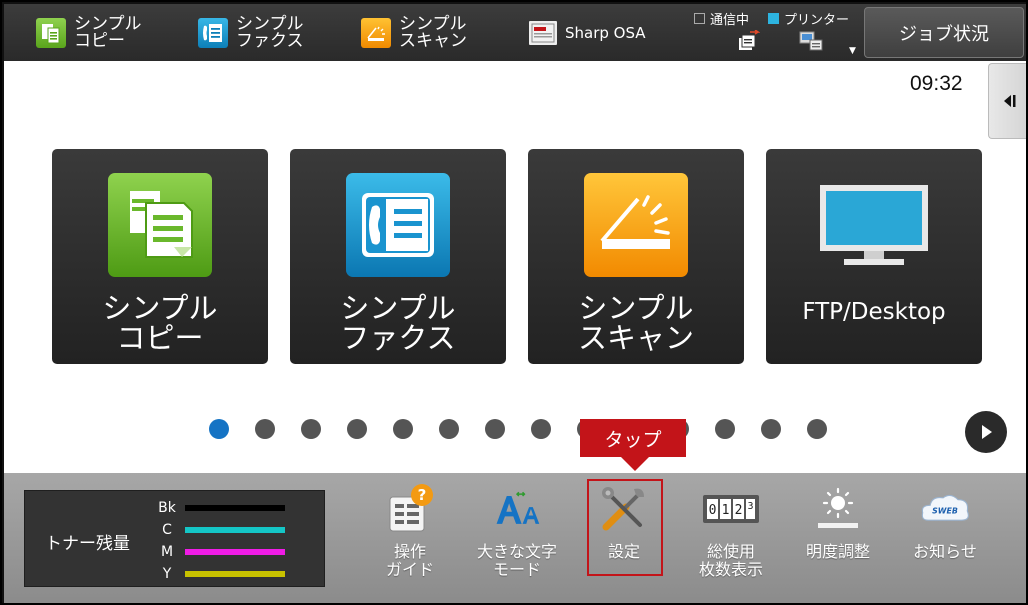 The height and width of the screenshot is (605, 1028). What do you see at coordinates (811, 43) in the screenshot?
I see `printer-icon` at bounding box center [811, 43].